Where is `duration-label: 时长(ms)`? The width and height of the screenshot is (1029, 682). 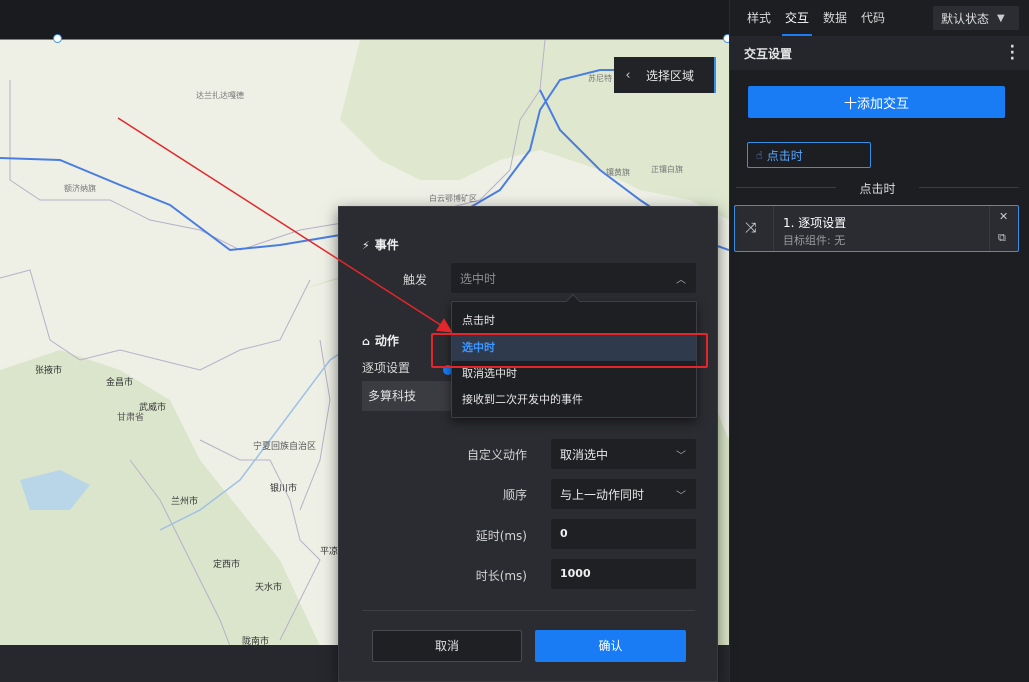 duration-label: 时长(ms) is located at coordinates (501, 576).